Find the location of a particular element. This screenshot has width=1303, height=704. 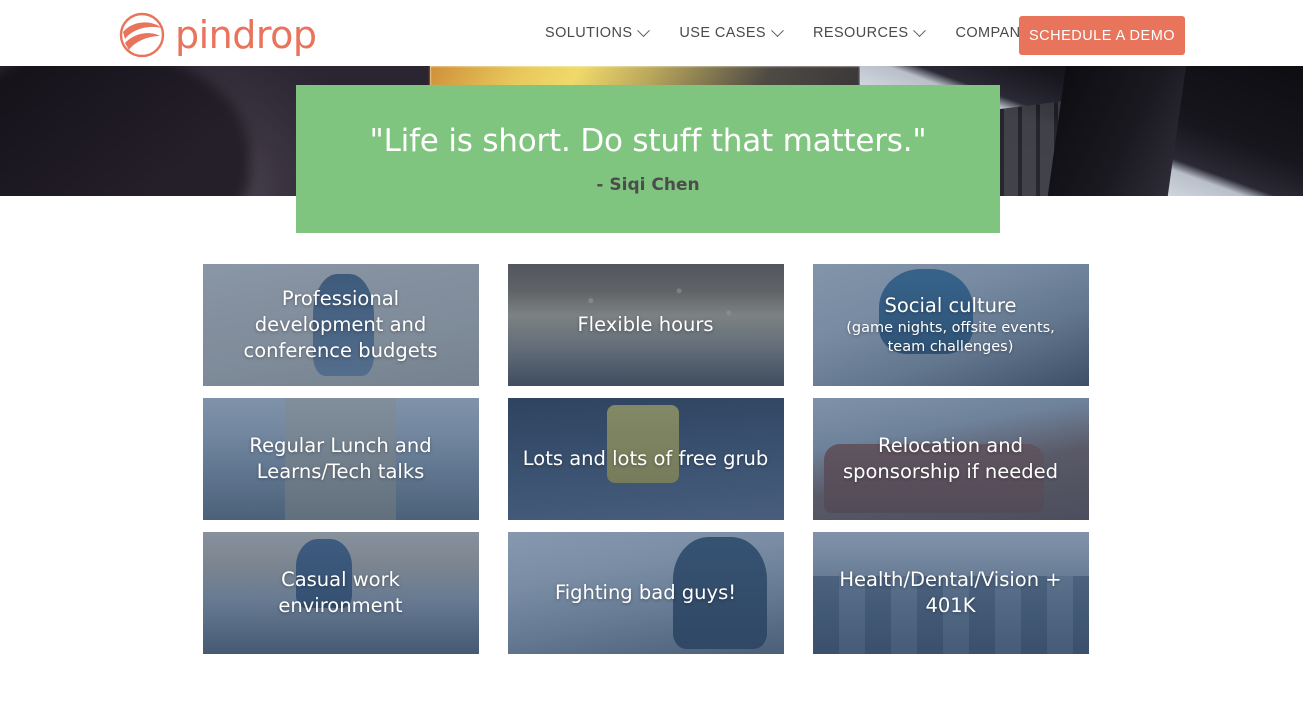

perk-card-relocation: Relocation and sponsorship if needed is located at coordinates (950, 459).